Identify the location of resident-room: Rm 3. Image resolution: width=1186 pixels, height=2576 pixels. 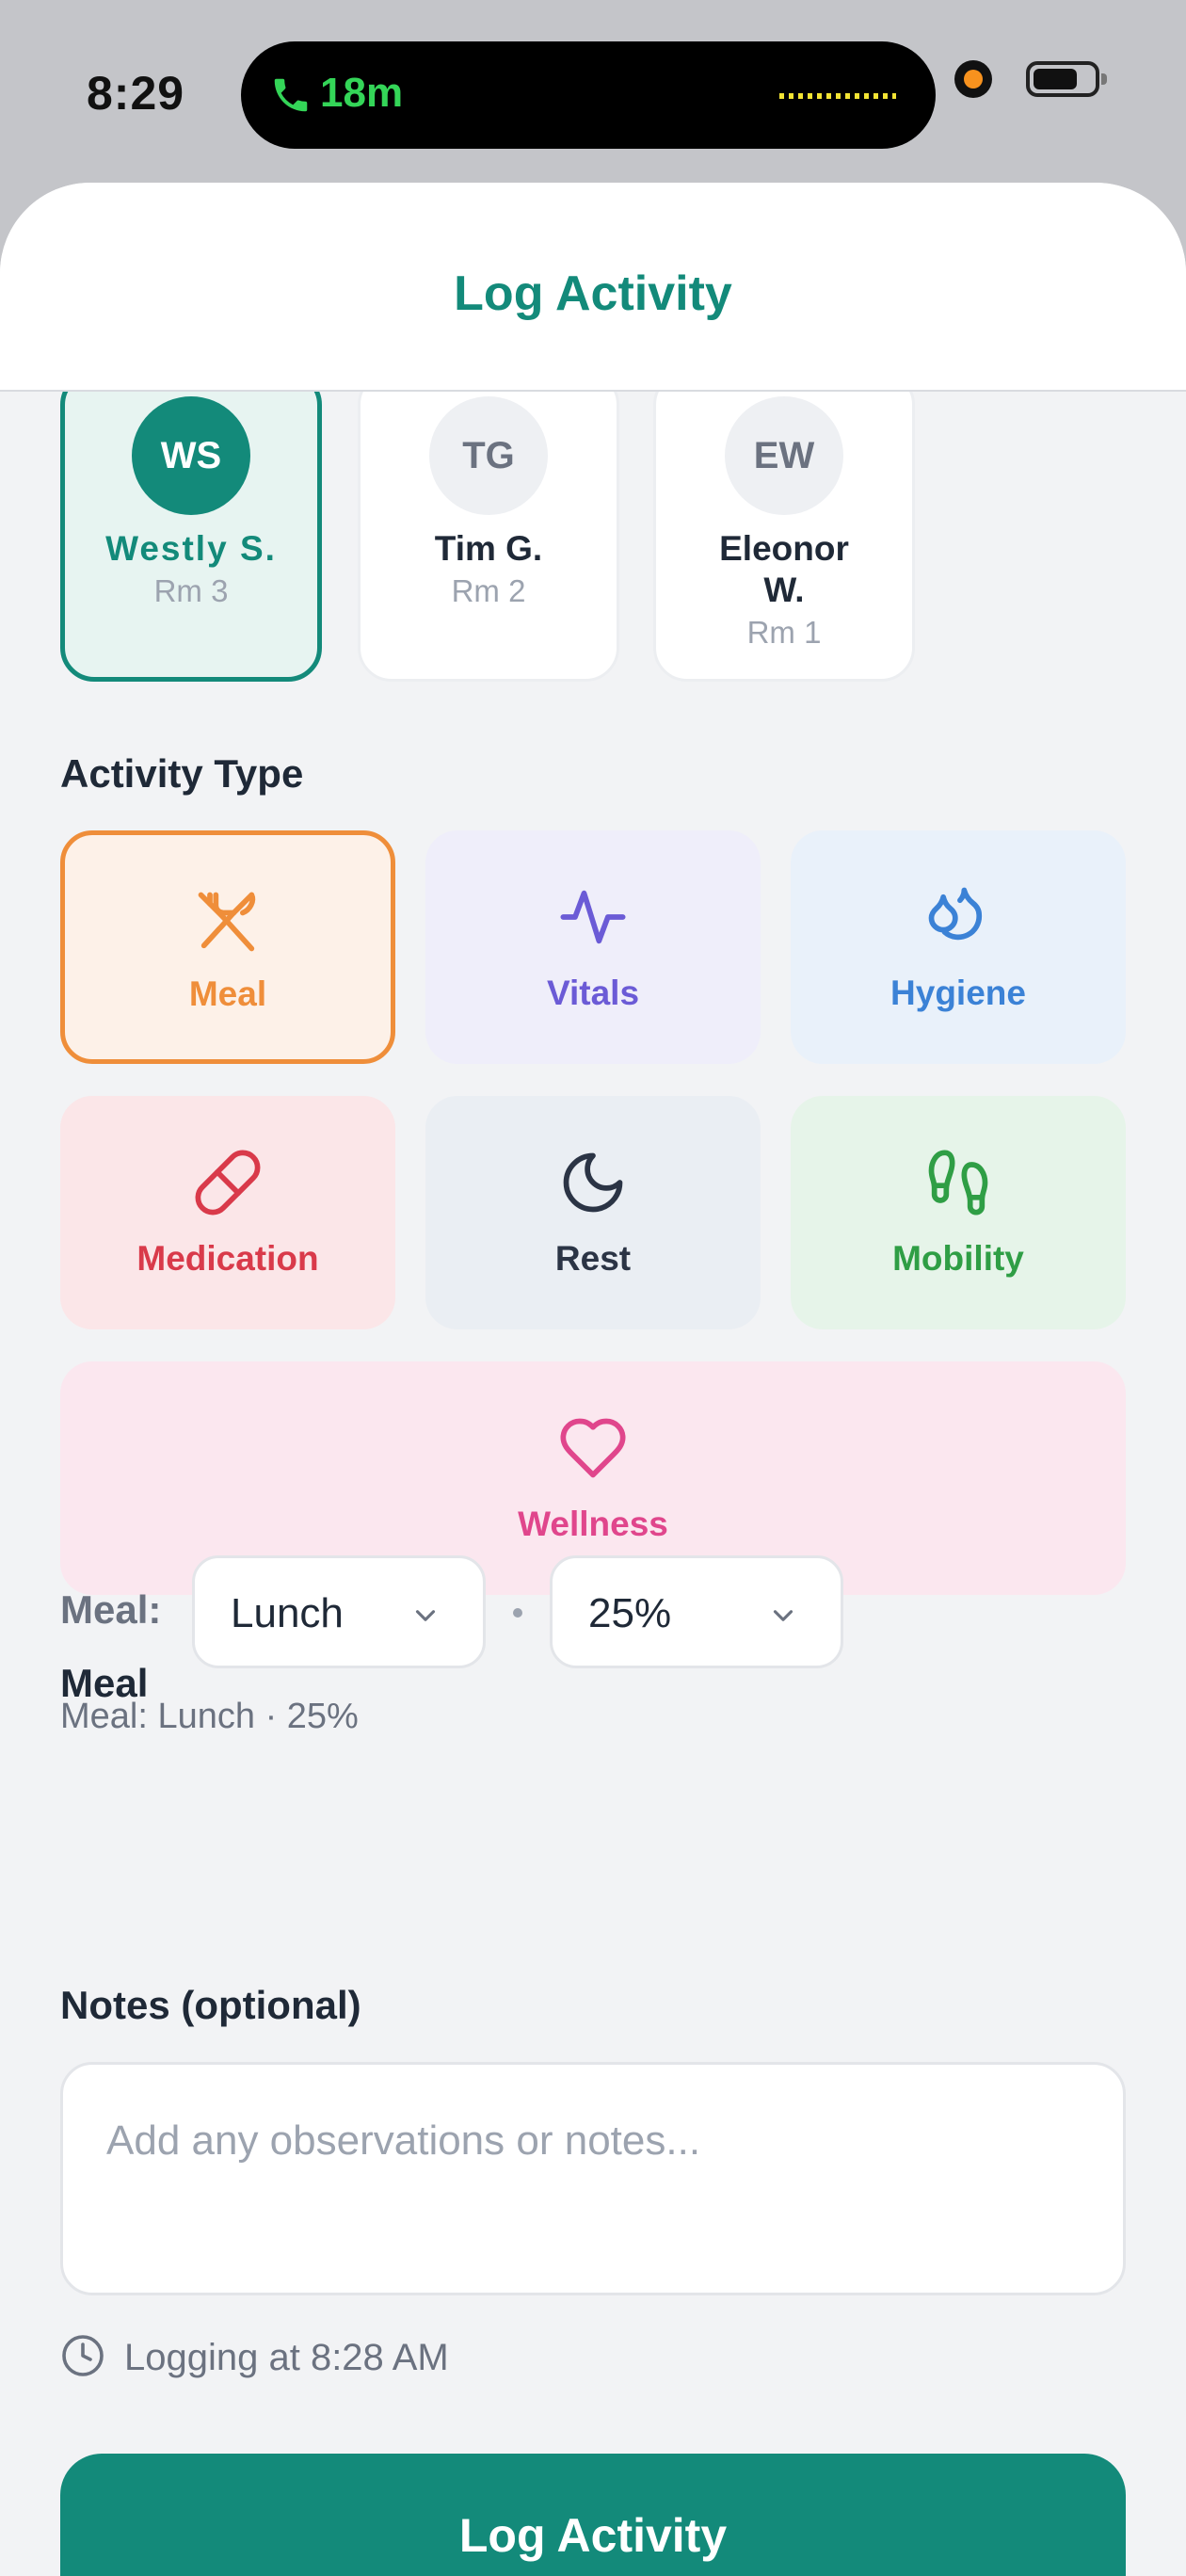
(191, 590).